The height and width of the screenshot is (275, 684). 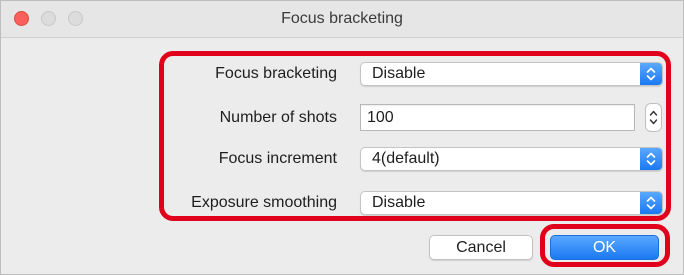 I want to click on number-of-shots-value: 100, so click(x=380, y=117).